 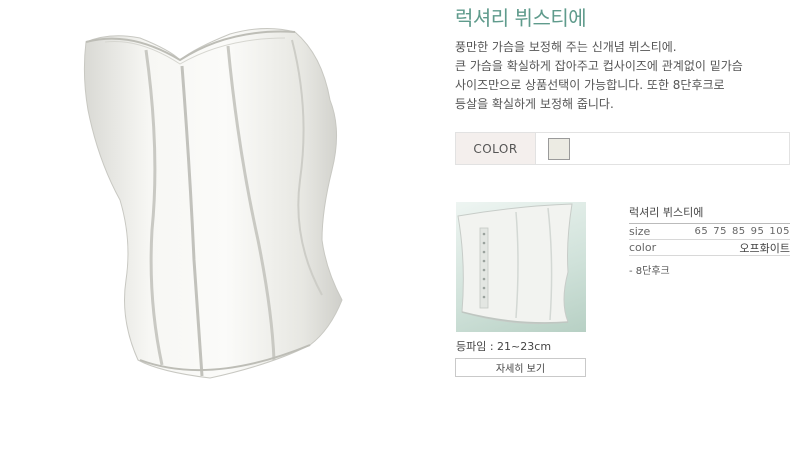 I want to click on color-option-row: COLOR, so click(x=622, y=148).